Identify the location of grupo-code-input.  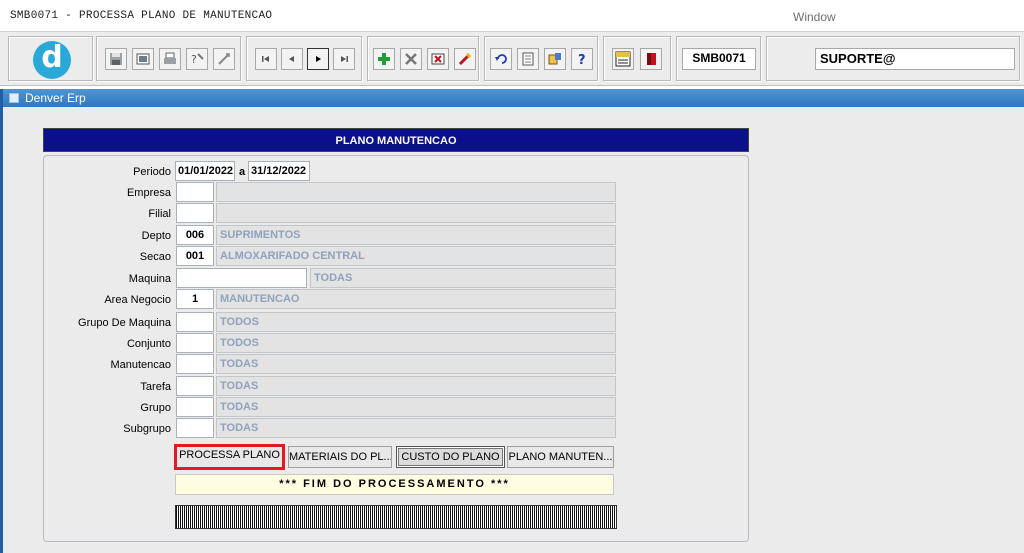
(195, 407).